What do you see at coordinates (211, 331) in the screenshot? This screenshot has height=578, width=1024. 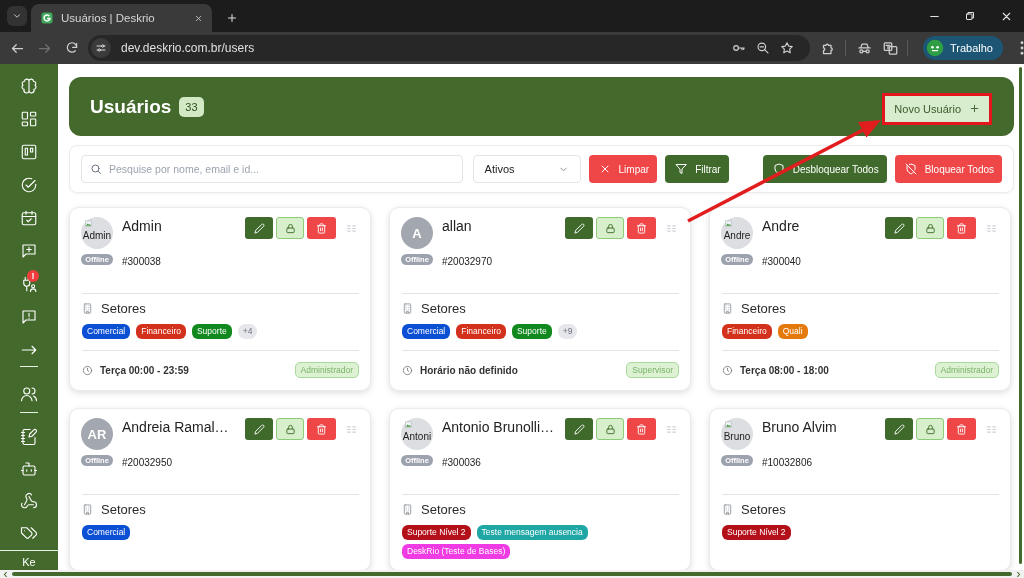 I see `sector-tag: Suporte` at bounding box center [211, 331].